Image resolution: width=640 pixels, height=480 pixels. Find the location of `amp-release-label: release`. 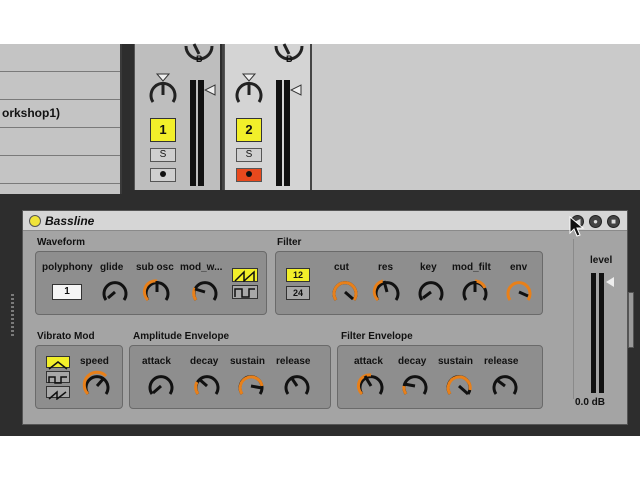

amp-release-label: release is located at coordinates (293, 361).